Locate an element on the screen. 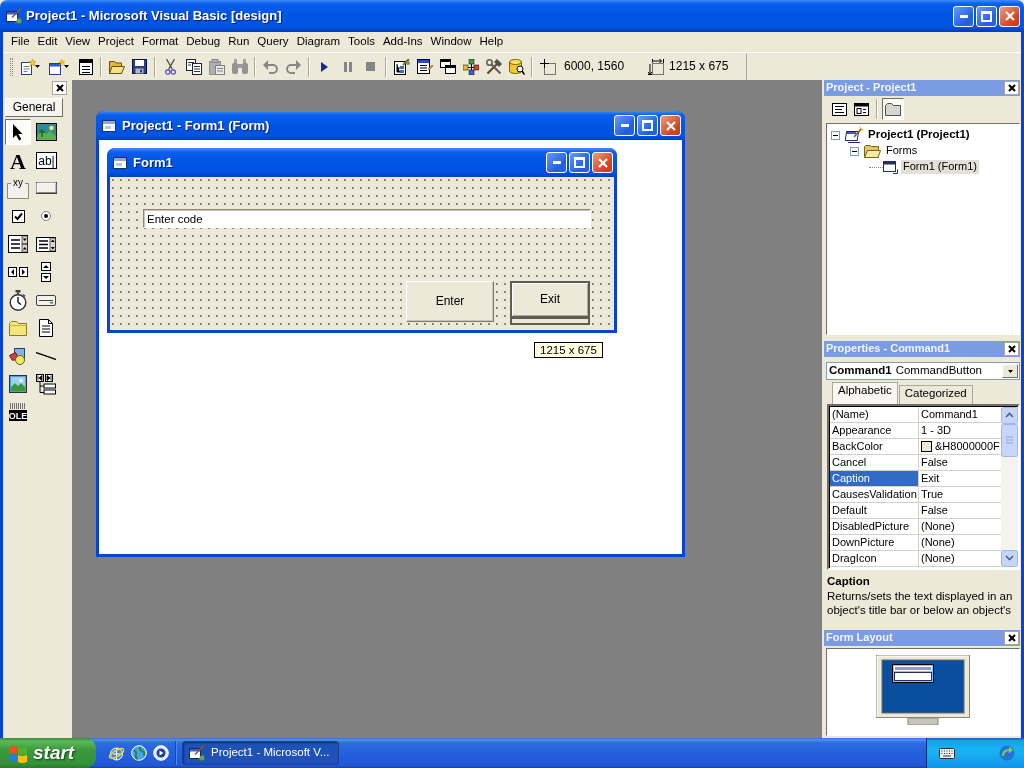 The width and height of the screenshot is (1024, 768). menu-item: Debug is located at coordinates (203, 42).